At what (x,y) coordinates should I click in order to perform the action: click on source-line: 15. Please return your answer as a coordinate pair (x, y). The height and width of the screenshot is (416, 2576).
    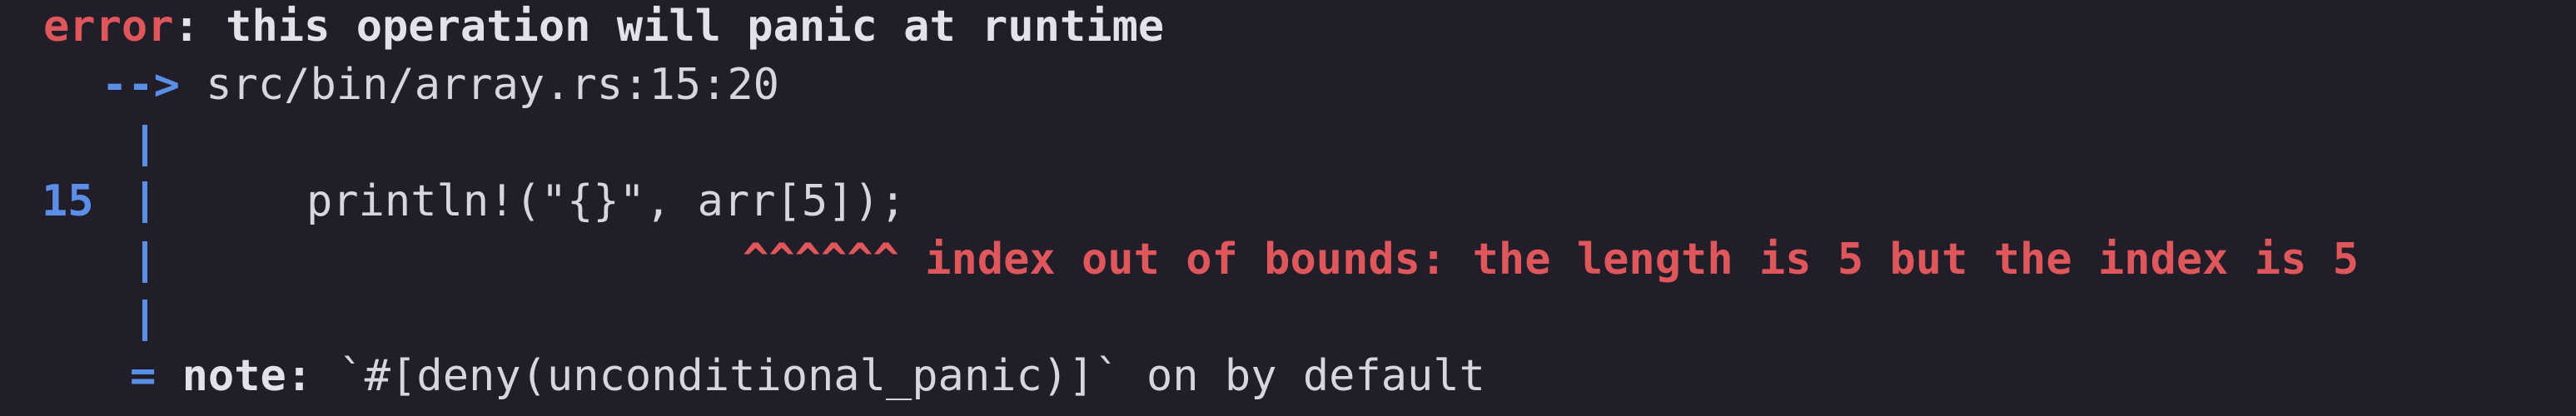
    Looking at the image, I should click on (68, 201).